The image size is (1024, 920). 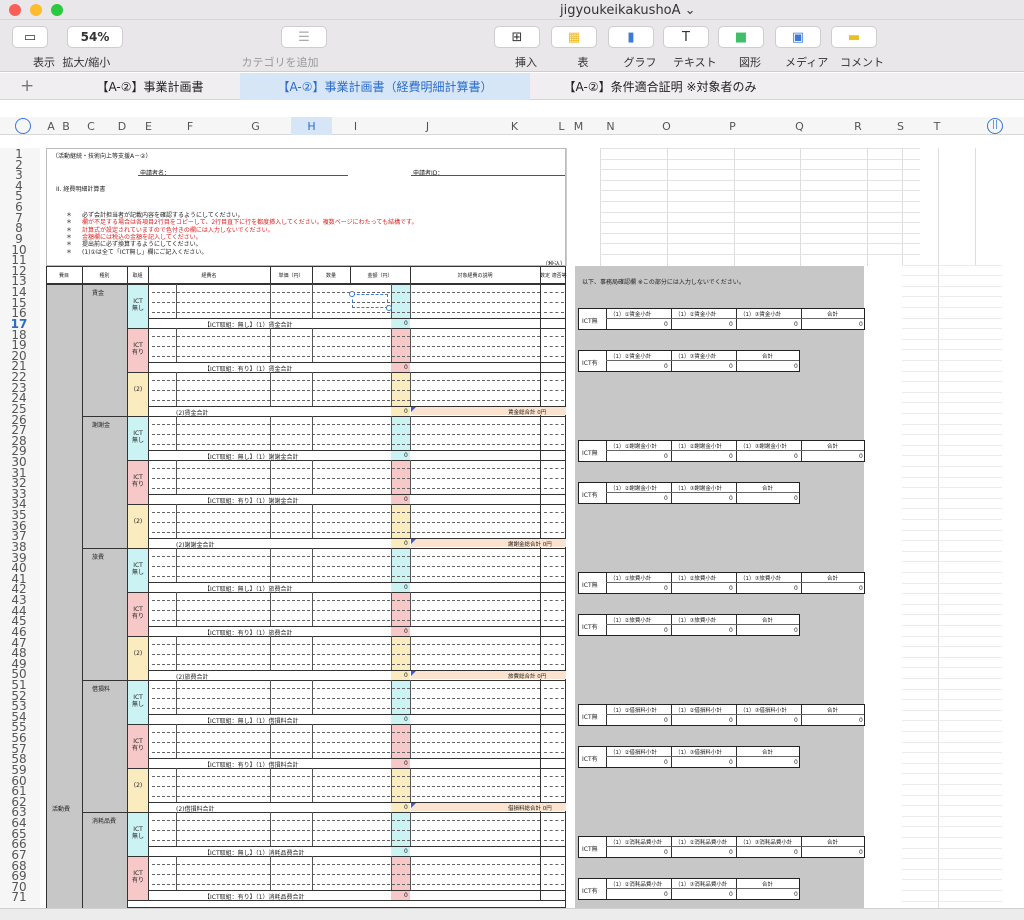 I want to click on column-header-J: J, so click(x=427, y=126).